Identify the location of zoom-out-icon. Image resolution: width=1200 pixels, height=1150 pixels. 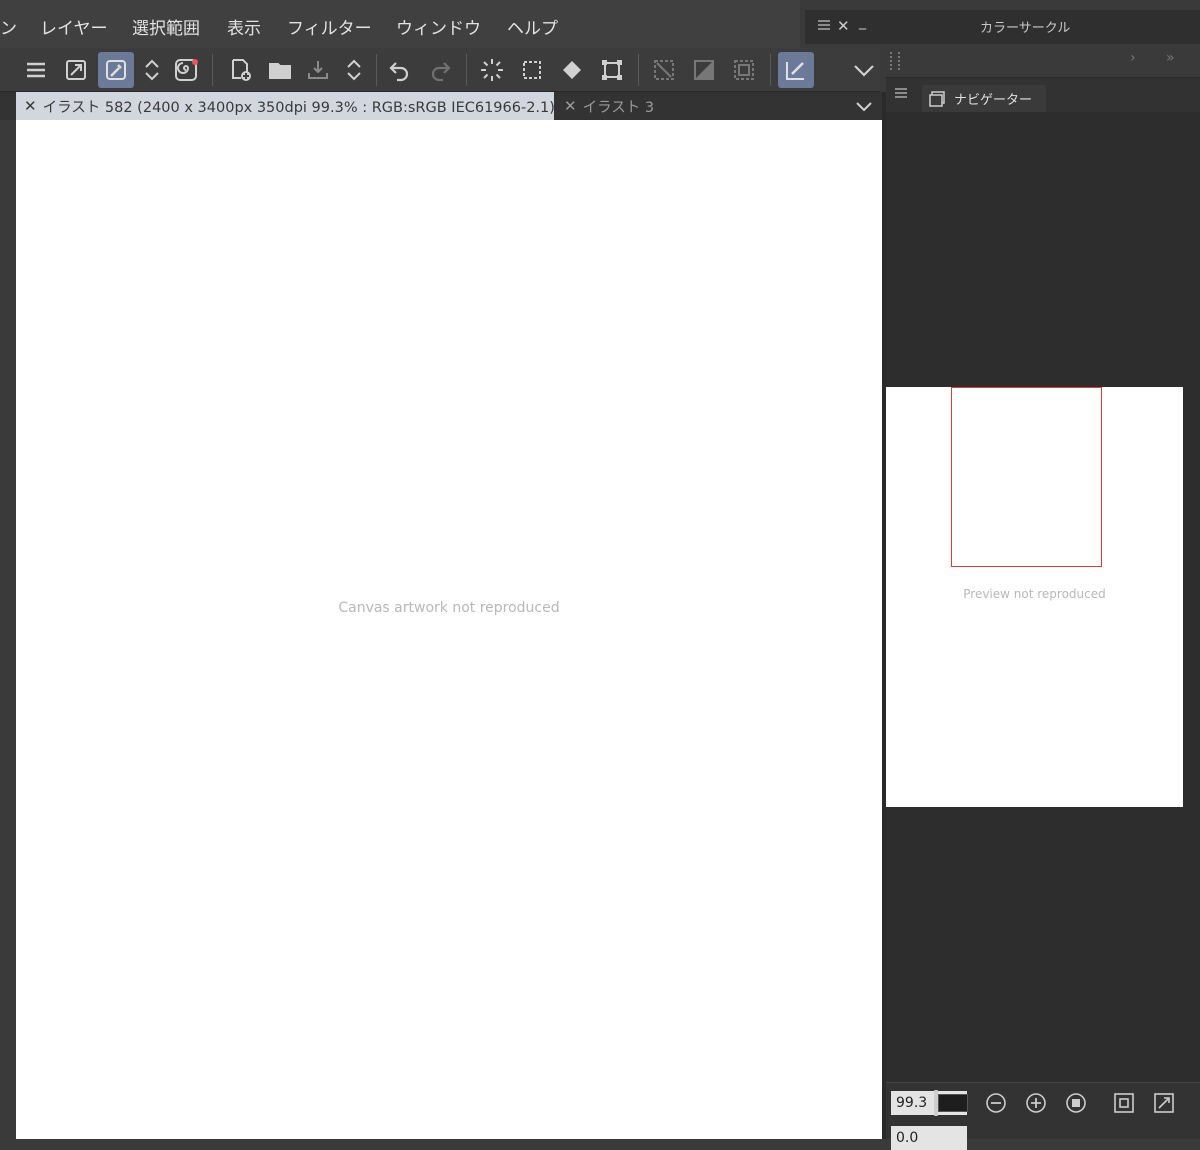
(996, 1103).